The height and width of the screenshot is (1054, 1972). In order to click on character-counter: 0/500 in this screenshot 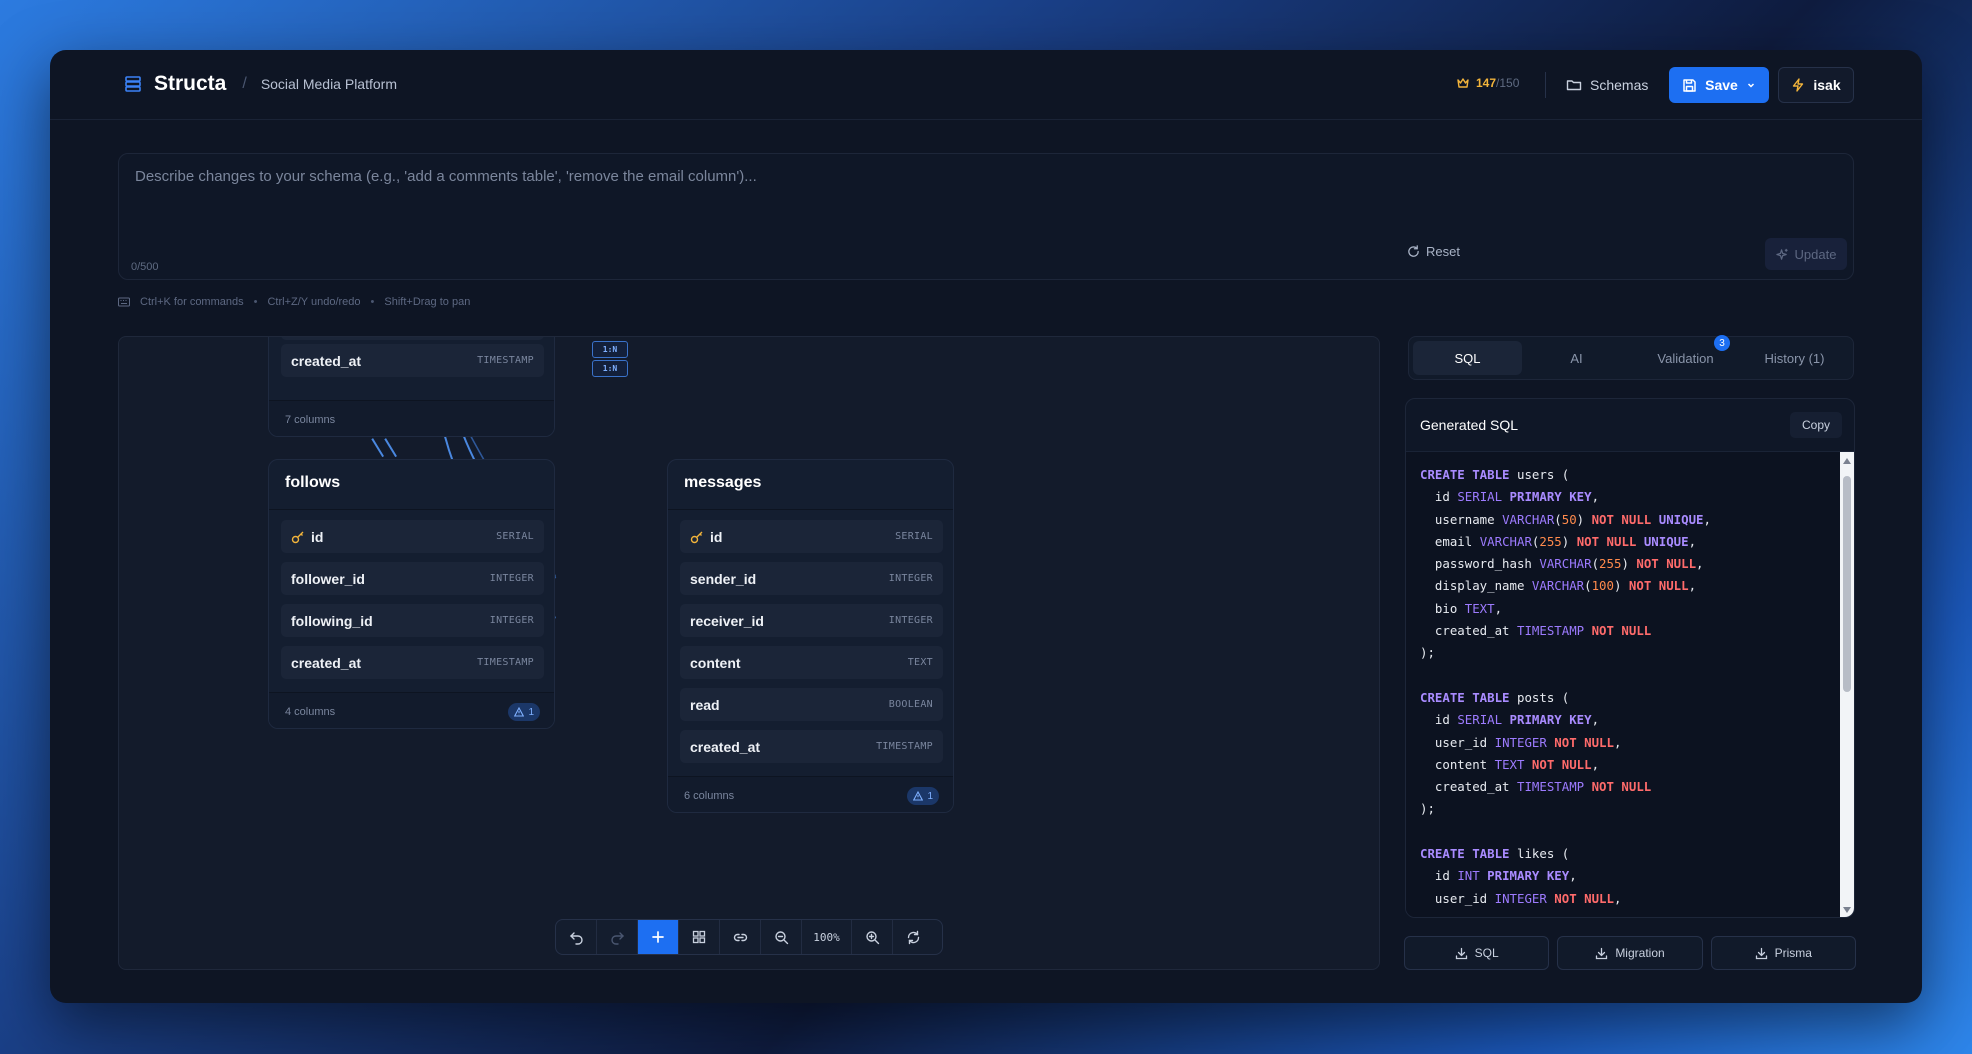, I will do `click(145, 267)`.